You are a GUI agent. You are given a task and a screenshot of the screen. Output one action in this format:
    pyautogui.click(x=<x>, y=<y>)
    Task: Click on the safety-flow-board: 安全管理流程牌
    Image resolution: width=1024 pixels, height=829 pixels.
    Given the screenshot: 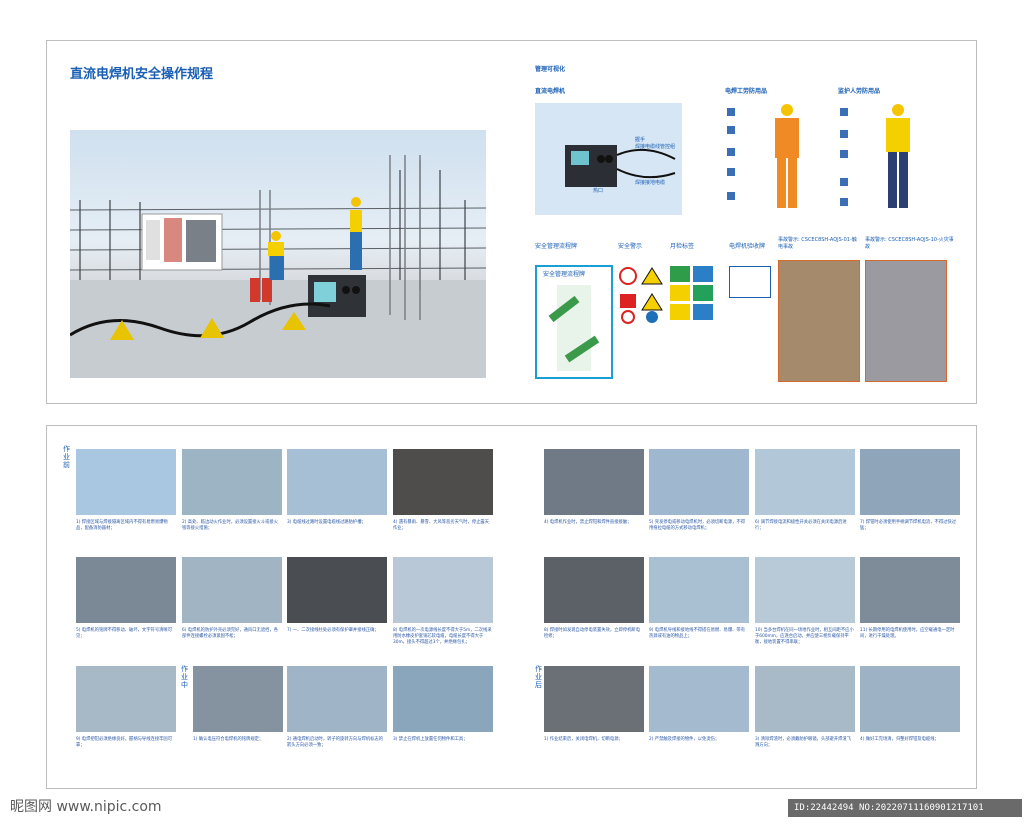 What is the action you would take?
    pyautogui.click(x=574, y=322)
    